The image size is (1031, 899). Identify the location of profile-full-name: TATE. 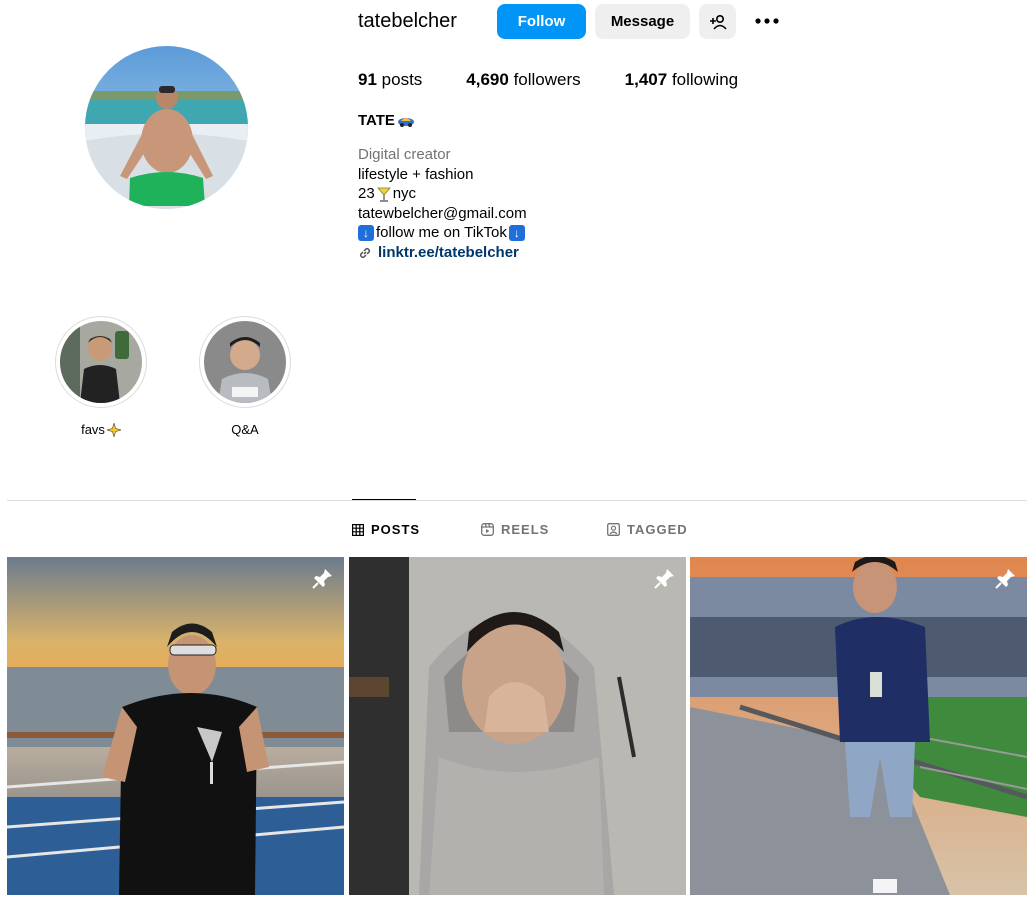
(386, 120).